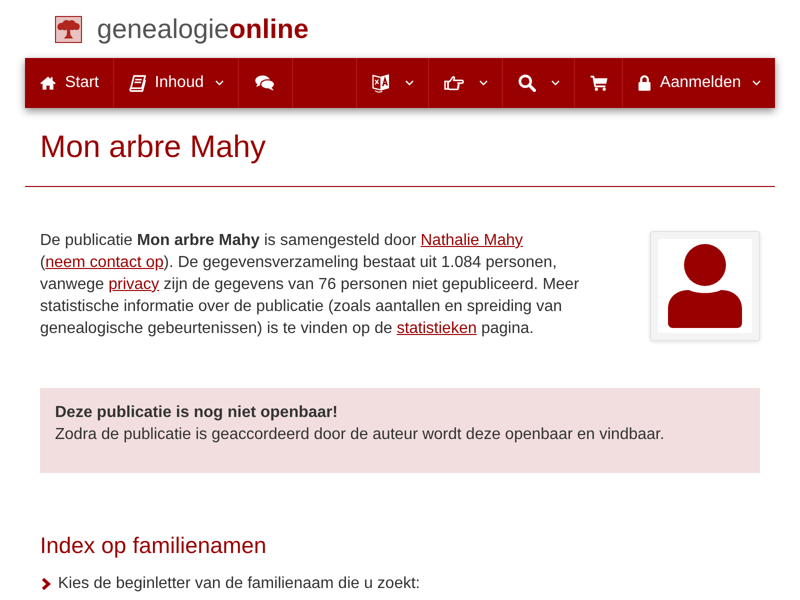  Describe the element at coordinates (134, 284) in the screenshot. I see `inline-link: privacy` at that location.